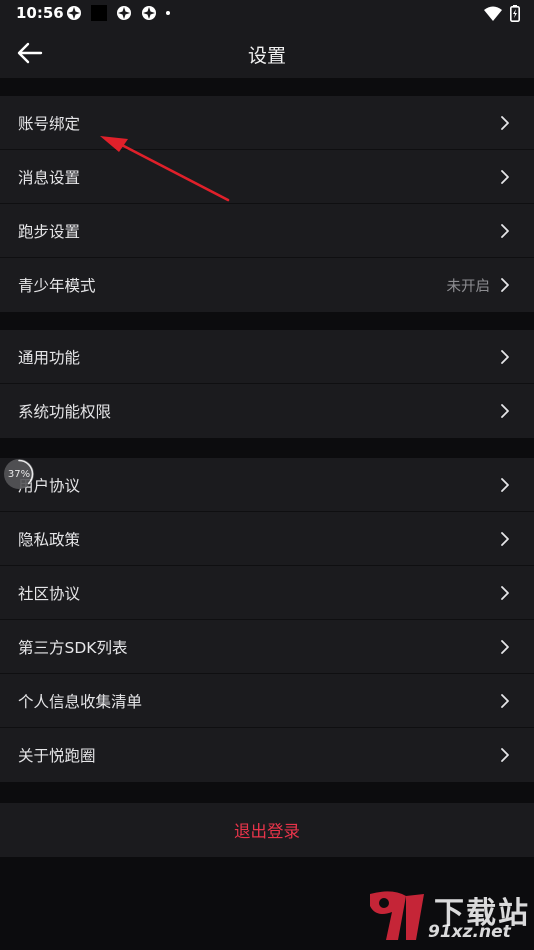  I want to click on settings-item-account-binding: 账号绑定, so click(267, 123).